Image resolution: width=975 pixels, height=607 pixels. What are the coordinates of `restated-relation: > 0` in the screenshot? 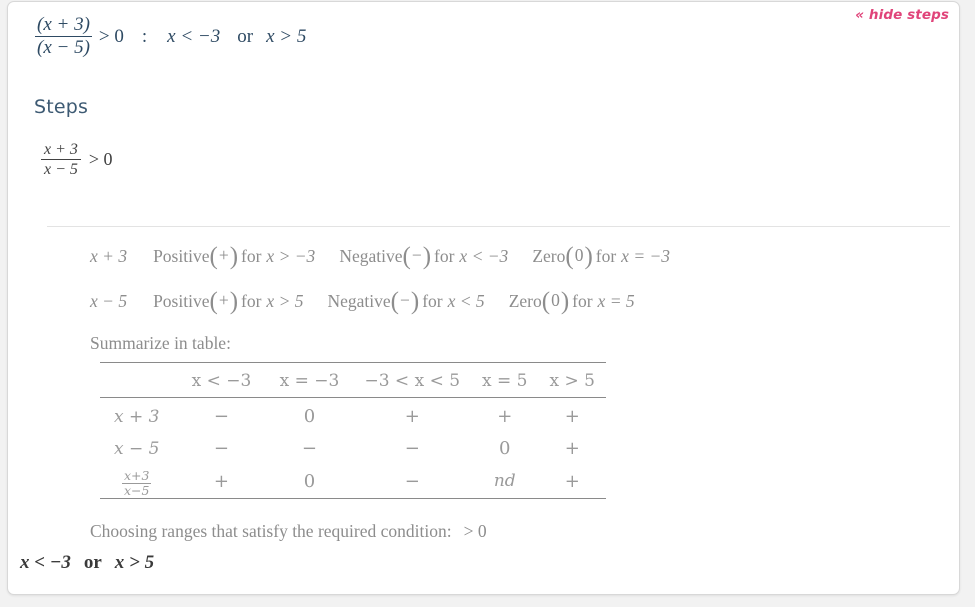 It's located at (100, 159).